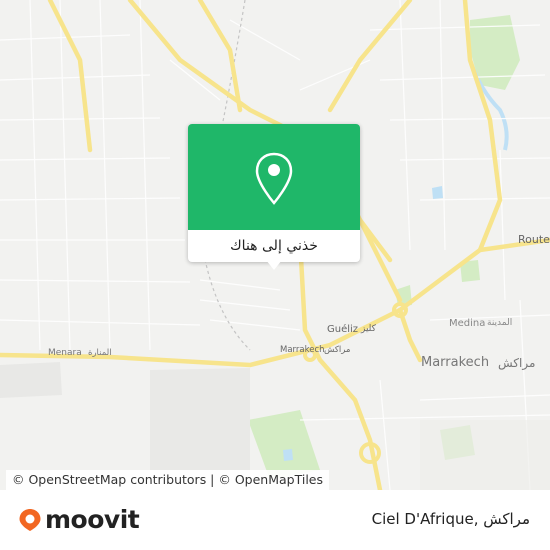 The image size is (550, 550). I want to click on menara-label: Menara, so click(65, 353).